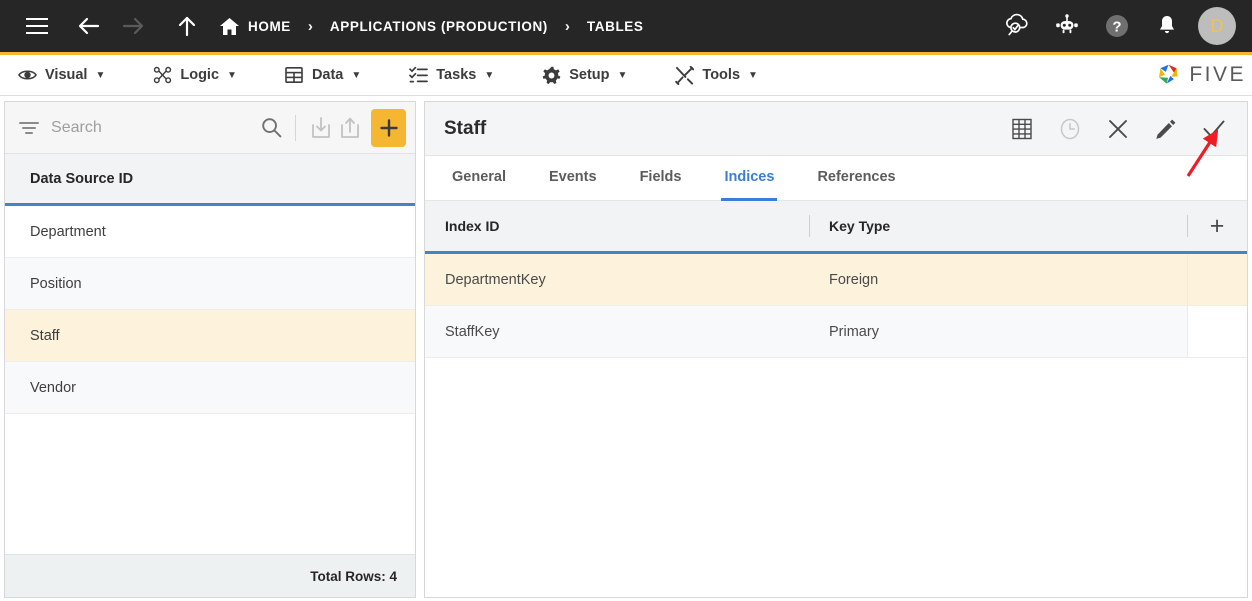 The height and width of the screenshot is (601, 1252). I want to click on five-brand-logo: FIVE, so click(1200, 75).